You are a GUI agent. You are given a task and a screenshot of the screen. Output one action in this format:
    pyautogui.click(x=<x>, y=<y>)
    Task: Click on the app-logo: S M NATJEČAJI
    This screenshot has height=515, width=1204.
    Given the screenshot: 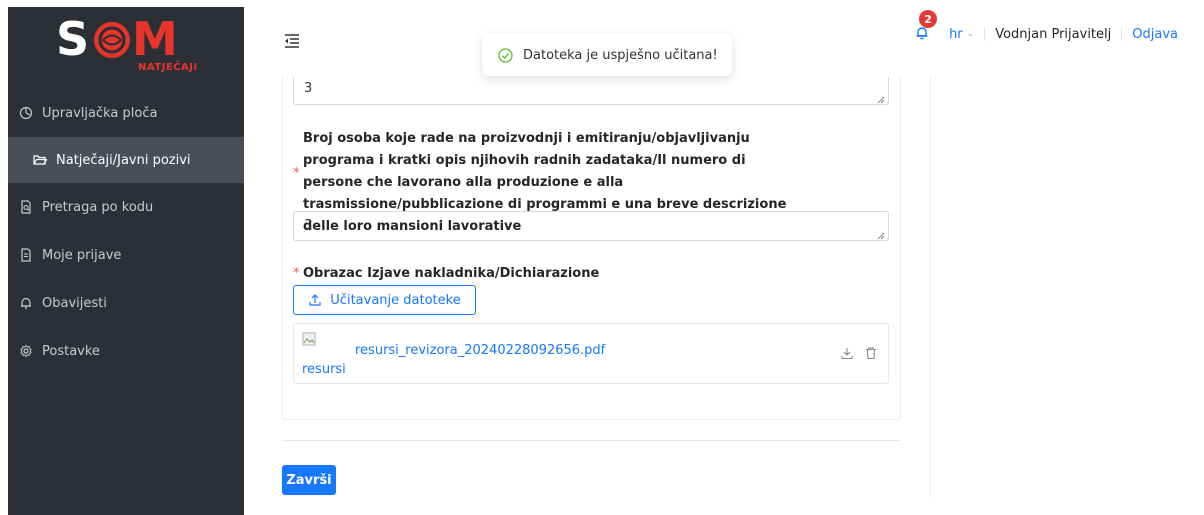 What is the action you would take?
    pyautogui.click(x=128, y=42)
    